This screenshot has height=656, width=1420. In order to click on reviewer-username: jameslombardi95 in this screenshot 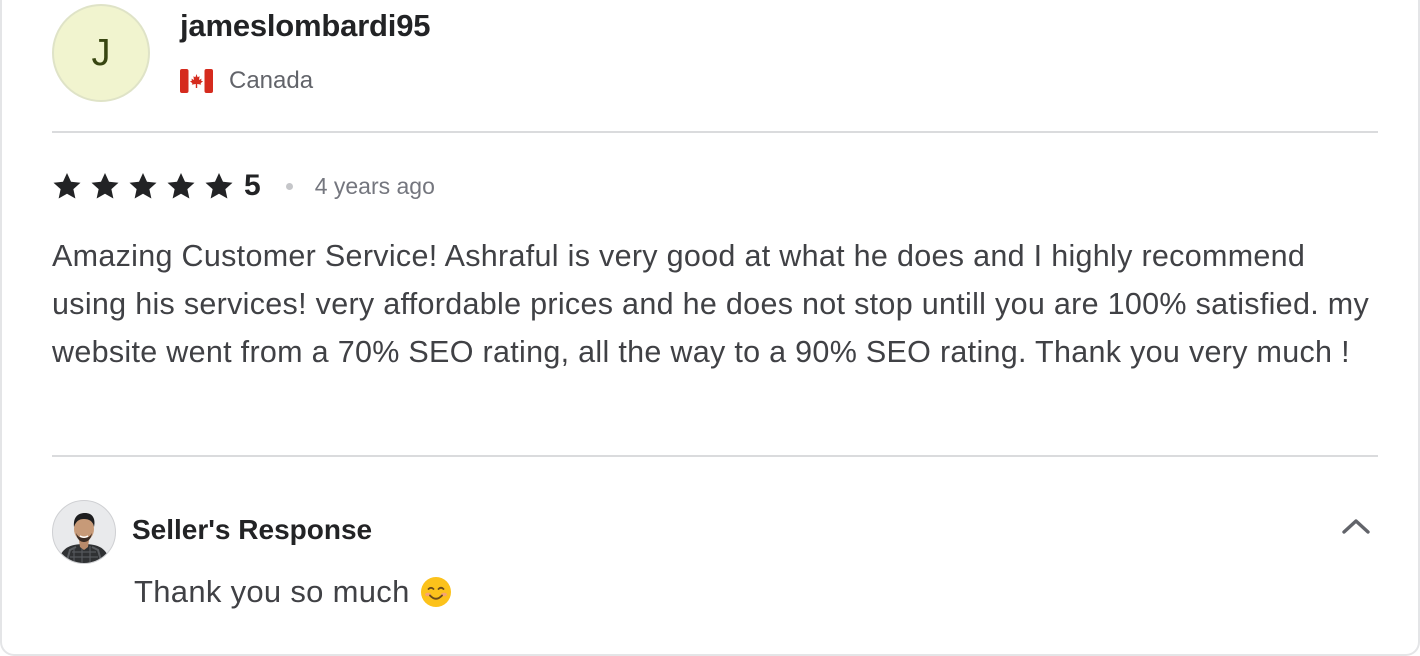, I will do `click(305, 26)`.